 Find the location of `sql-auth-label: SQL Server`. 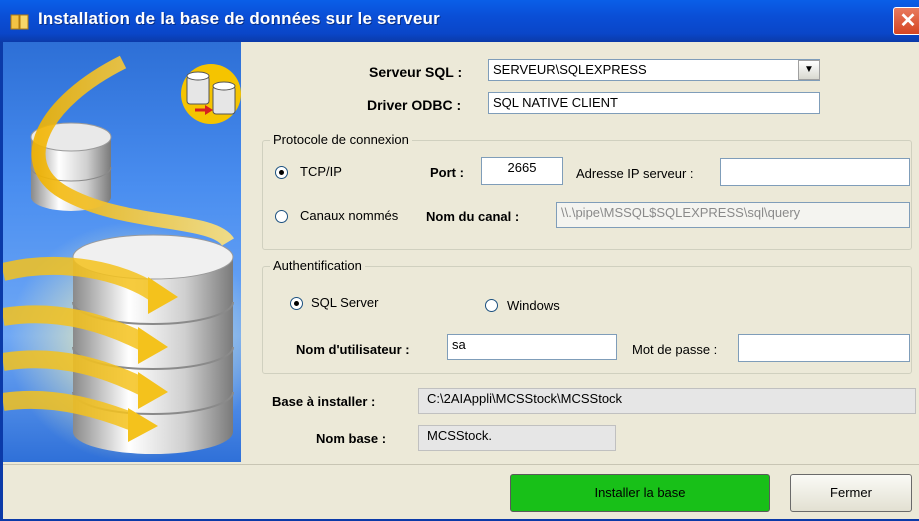

sql-auth-label: SQL Server is located at coordinates (345, 302).